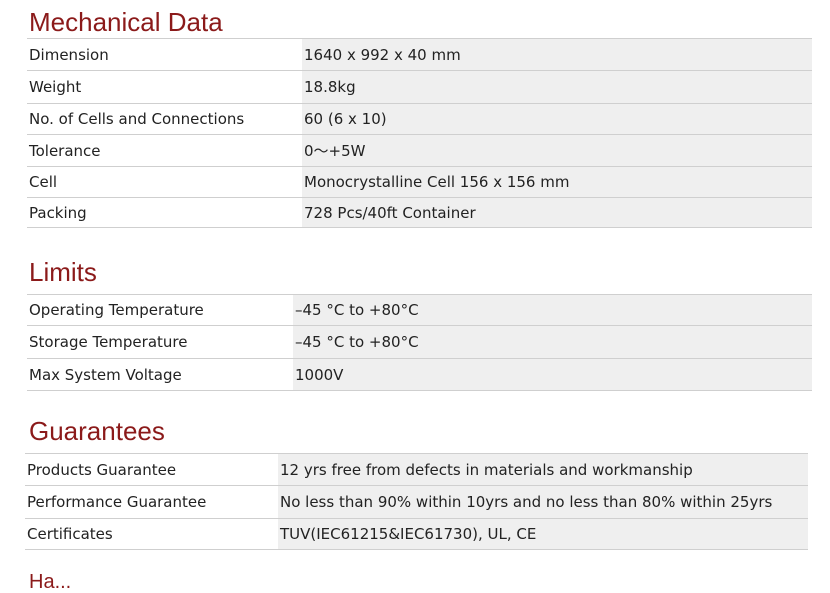 The image size is (830, 593). Describe the element at coordinates (557, 87) in the screenshot. I see `row-value: 18.8kg` at that location.